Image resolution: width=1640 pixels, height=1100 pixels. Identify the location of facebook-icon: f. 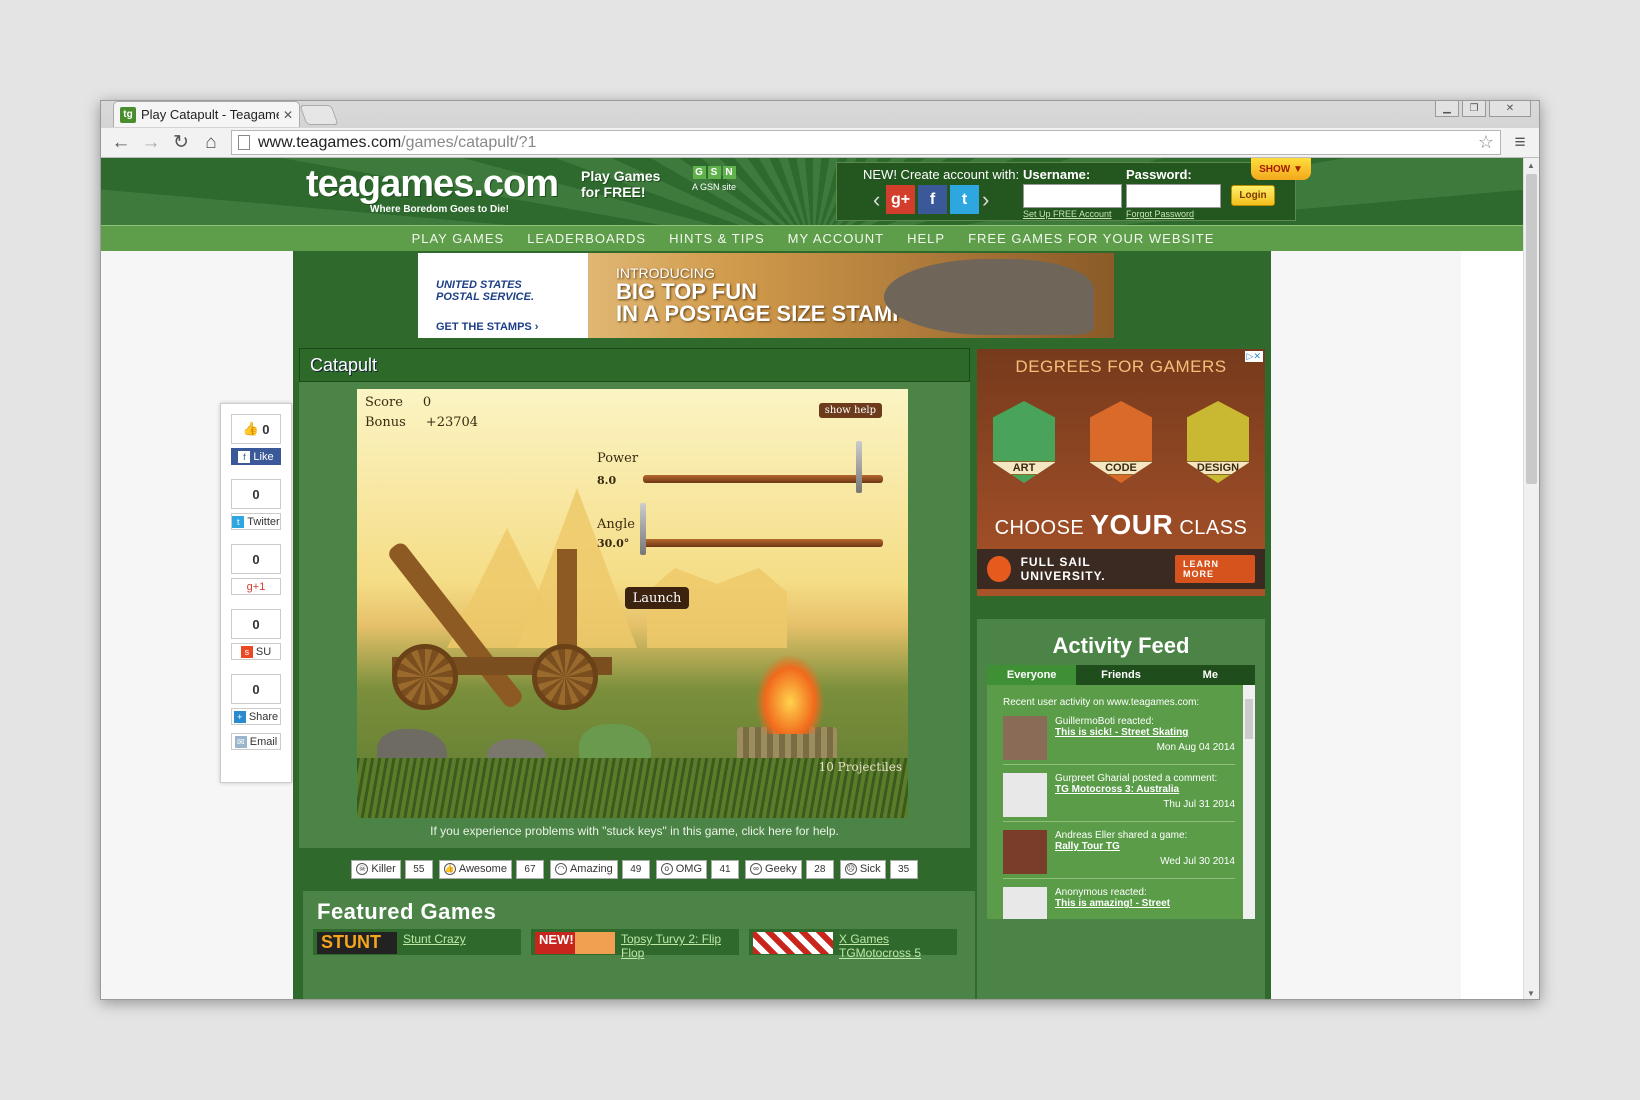
(932, 199).